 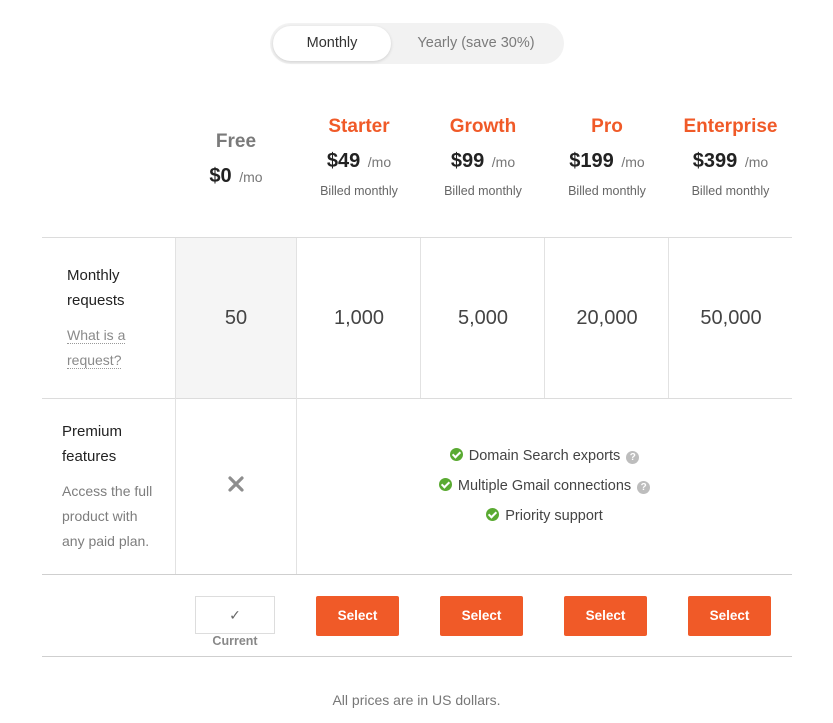 What do you see at coordinates (476, 43) in the screenshot?
I see `toggle-yearly: Yearly (save 30%)` at bounding box center [476, 43].